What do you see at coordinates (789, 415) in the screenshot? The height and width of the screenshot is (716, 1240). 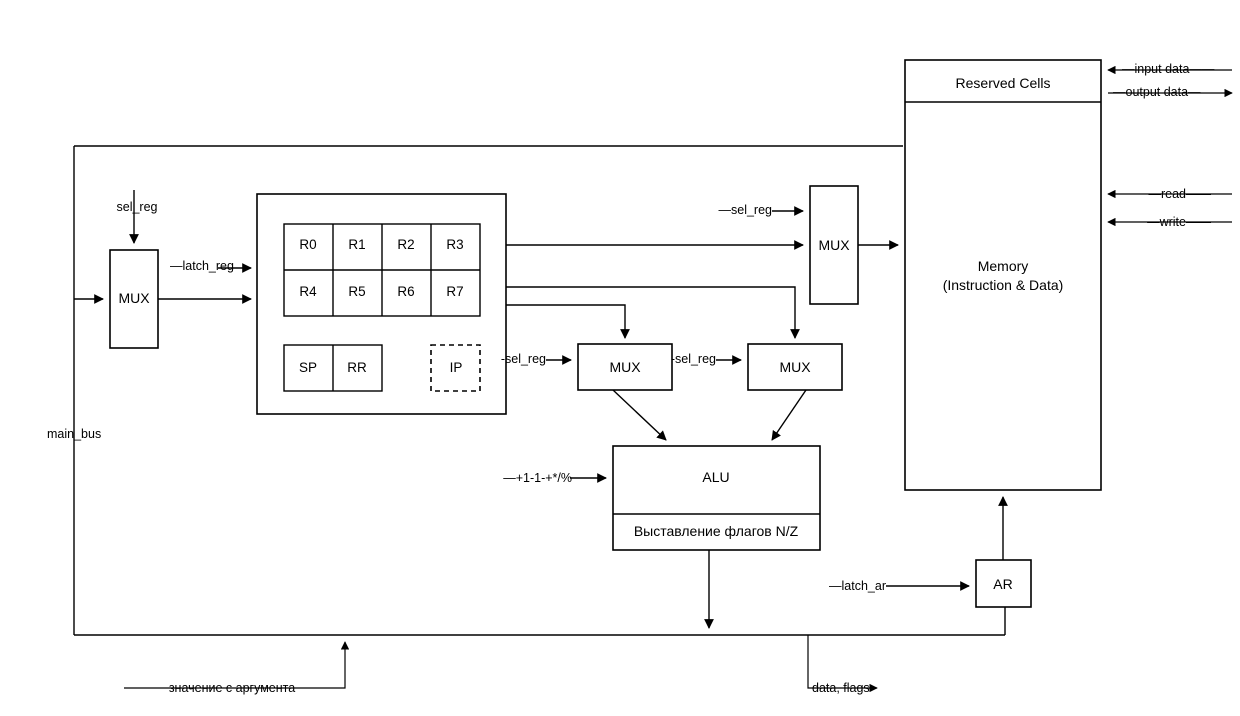 I see `wire-mux-alu-right-to-alu` at bounding box center [789, 415].